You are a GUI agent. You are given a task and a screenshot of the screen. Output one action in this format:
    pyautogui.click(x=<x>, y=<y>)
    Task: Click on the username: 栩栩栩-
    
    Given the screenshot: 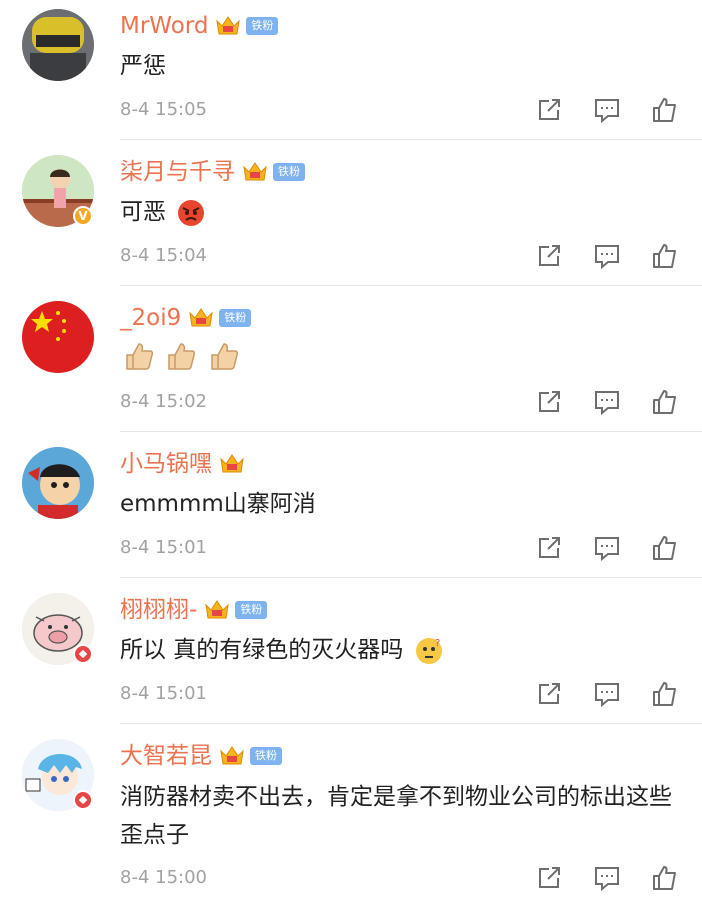 What is the action you would take?
    pyautogui.click(x=158, y=610)
    